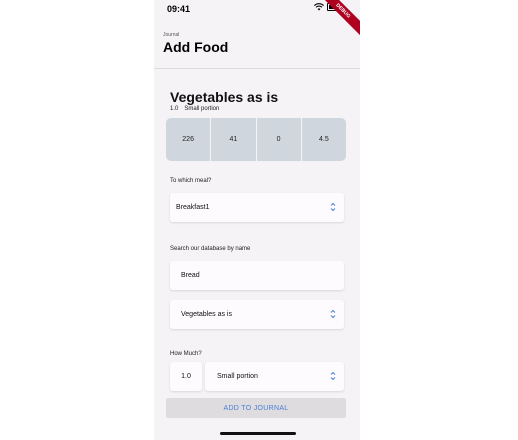 The image size is (518, 440). Describe the element at coordinates (196, 47) in the screenshot. I see `page-title: Add Food` at that location.